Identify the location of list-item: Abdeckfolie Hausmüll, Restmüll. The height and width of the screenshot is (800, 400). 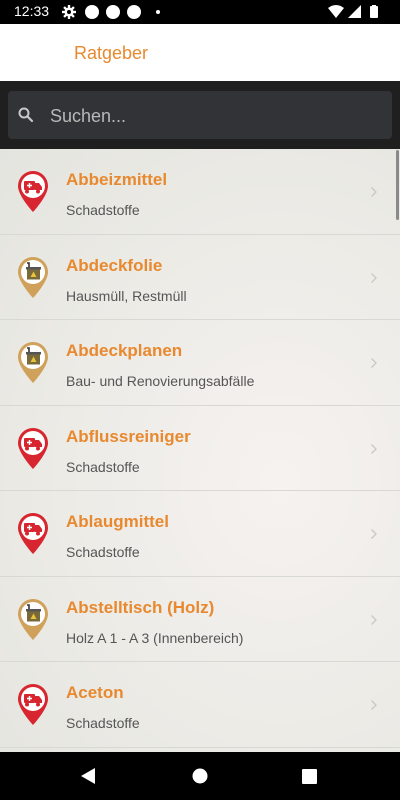
(200, 277).